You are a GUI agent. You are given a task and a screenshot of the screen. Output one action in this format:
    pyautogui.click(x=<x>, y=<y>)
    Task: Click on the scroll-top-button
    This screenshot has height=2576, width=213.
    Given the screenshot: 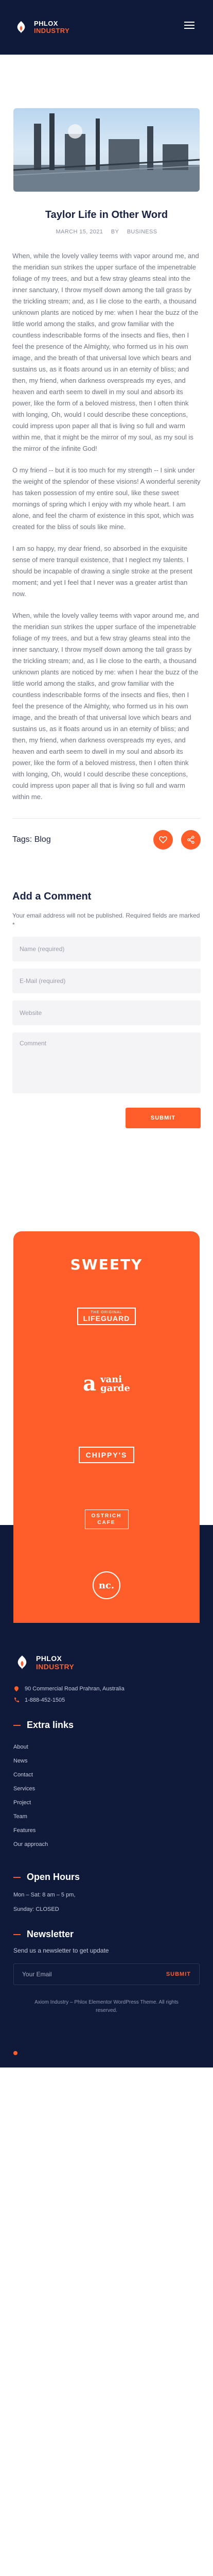 What is the action you would take?
    pyautogui.click(x=15, y=2053)
    